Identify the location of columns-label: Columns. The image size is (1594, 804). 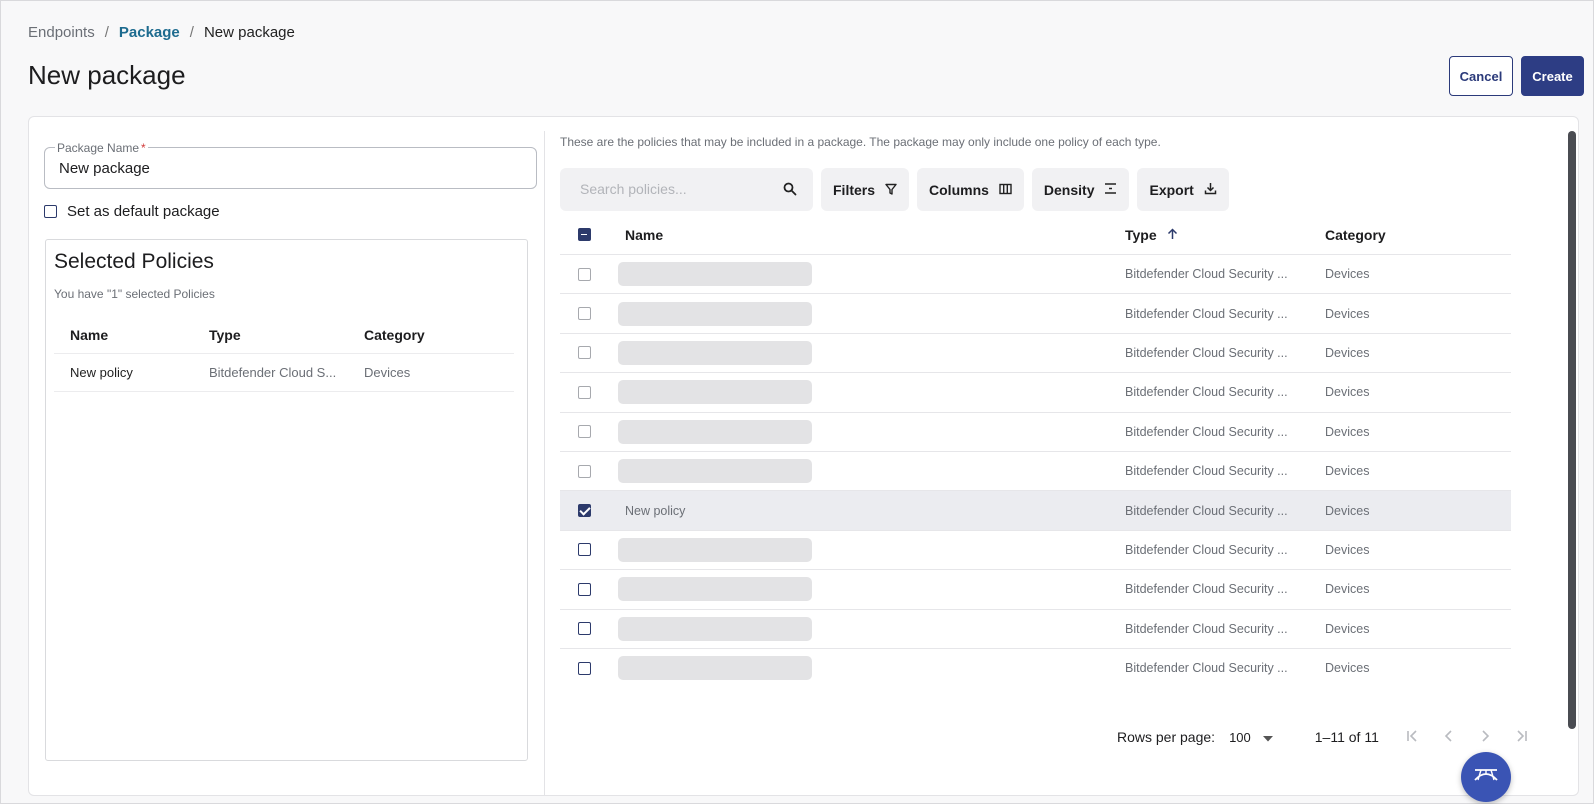
(959, 189).